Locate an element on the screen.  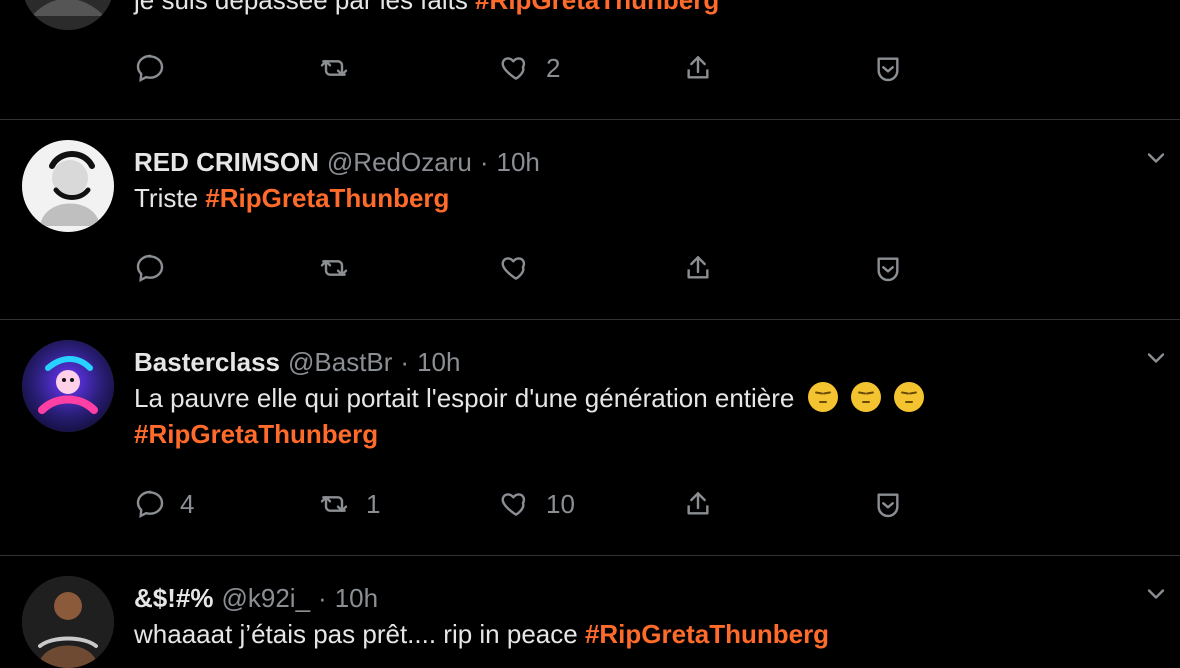
like-count: 10 is located at coordinates (560, 503).